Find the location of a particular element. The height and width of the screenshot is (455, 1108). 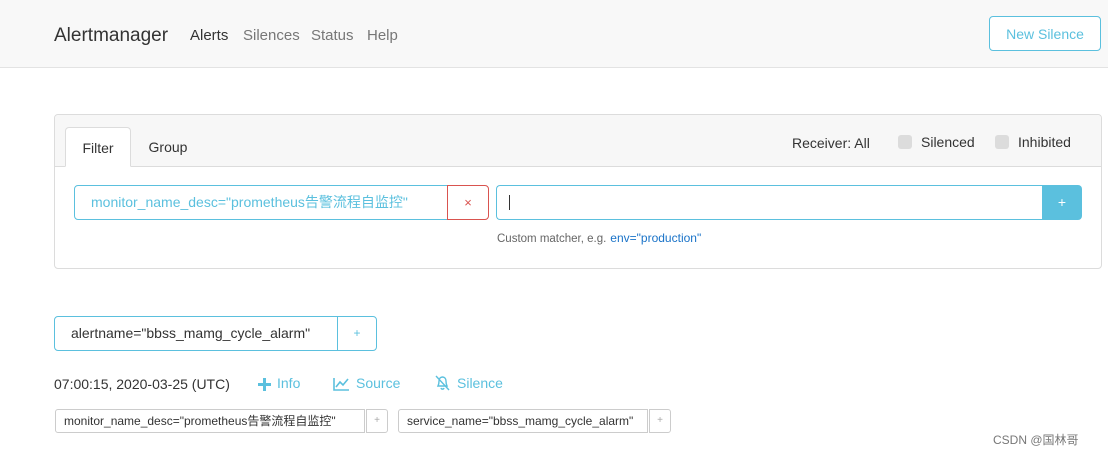

alert-label: monitor_name_desc="prometheus告警流程自监控" is located at coordinates (210, 421).